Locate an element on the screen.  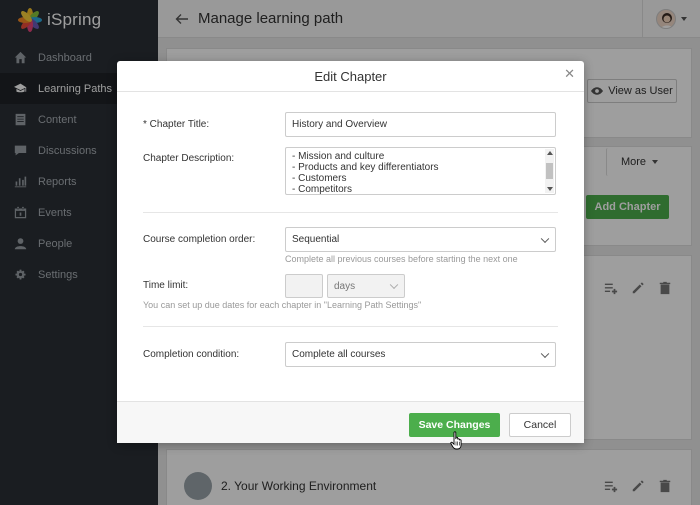
dialog-title: Edit Chapter is located at coordinates (350, 76).